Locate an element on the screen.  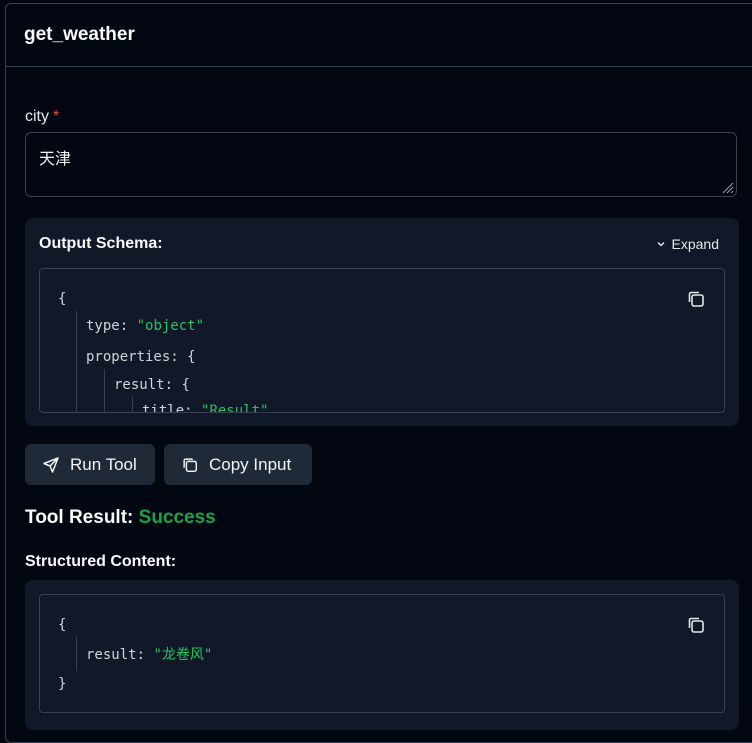
send-icon is located at coordinates (51, 464).